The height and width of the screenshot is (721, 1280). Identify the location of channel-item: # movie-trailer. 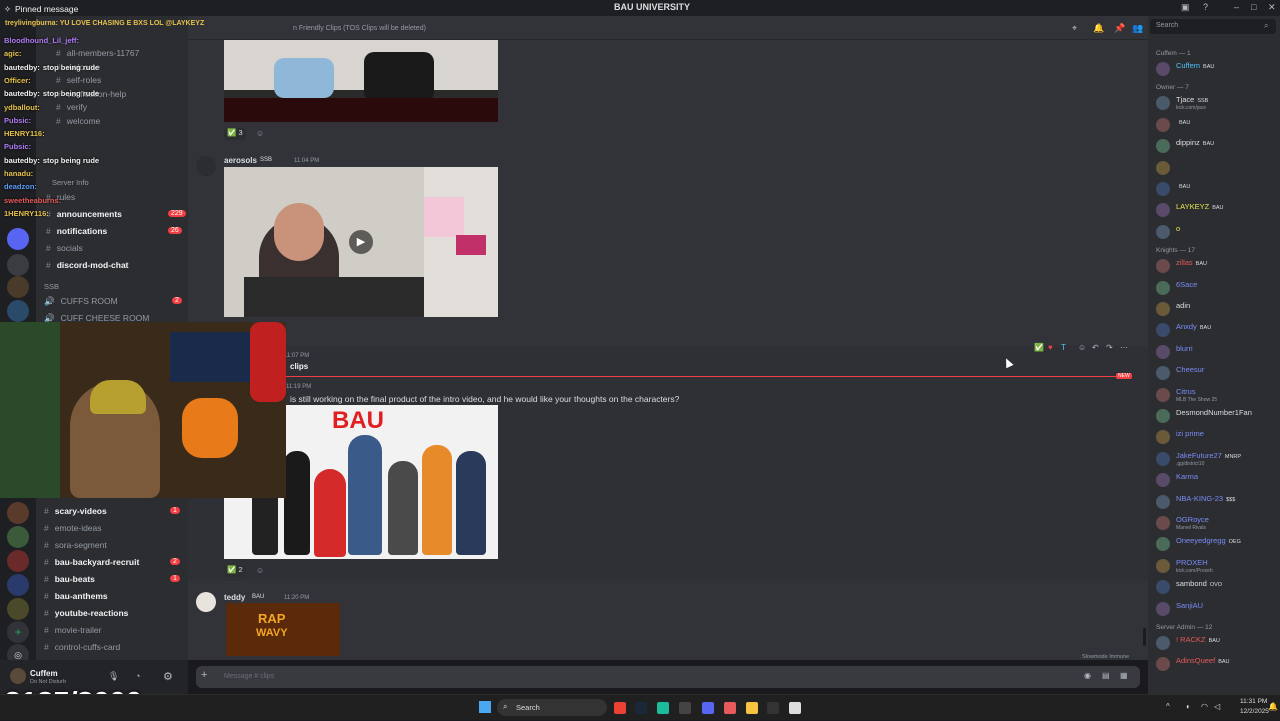
(73, 630).